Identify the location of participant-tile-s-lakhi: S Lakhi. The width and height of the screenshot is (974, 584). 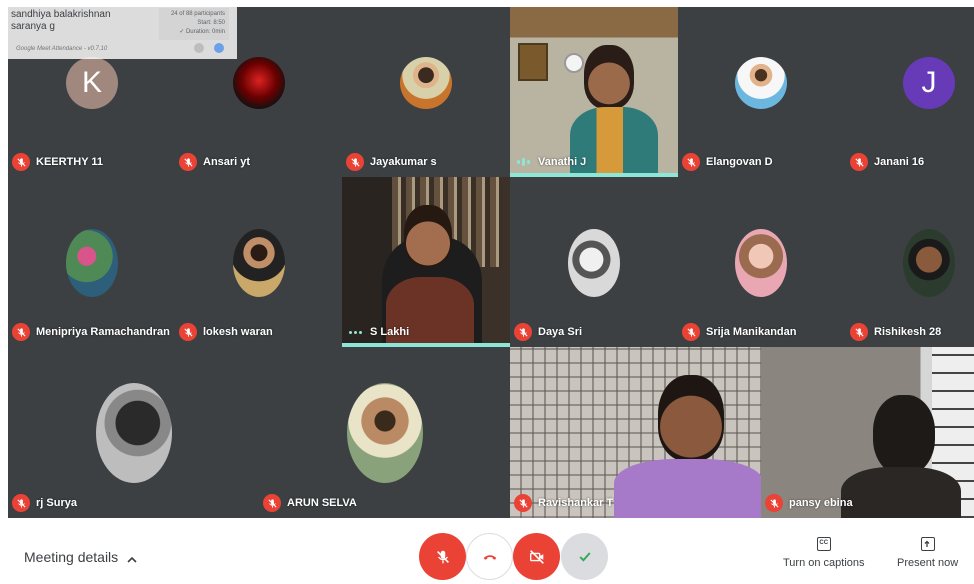
(426, 262).